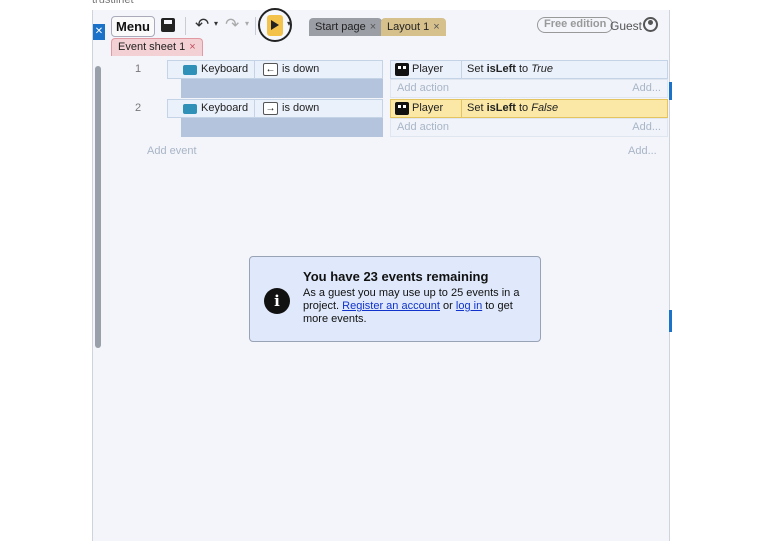 Image resolution: width=763 pixels, height=541 pixels. What do you see at coordinates (277, 301) in the screenshot?
I see `info-icon: i` at bounding box center [277, 301].